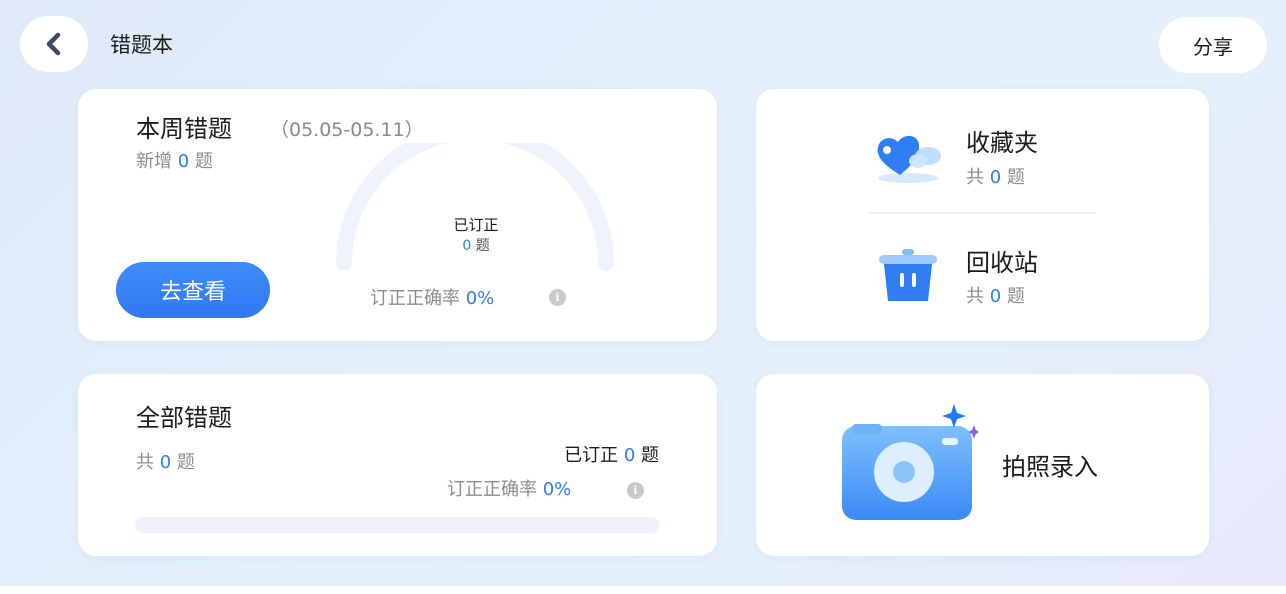  Describe the element at coordinates (183, 161) in the screenshot. I see `weekly-added-number: 0` at that location.